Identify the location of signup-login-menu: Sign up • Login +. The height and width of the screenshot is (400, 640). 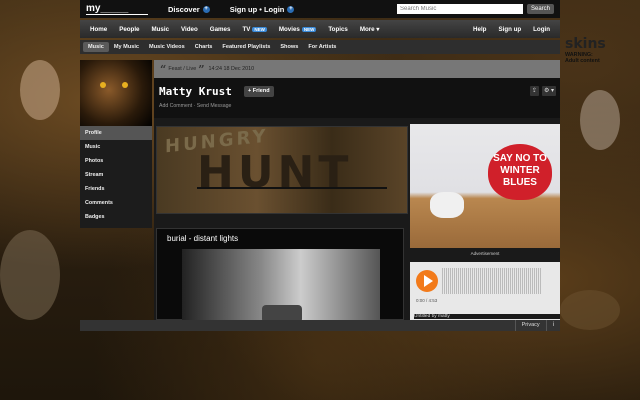
(262, 9).